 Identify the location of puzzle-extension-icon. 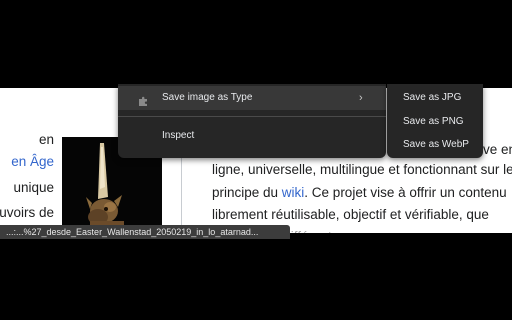
(143, 99).